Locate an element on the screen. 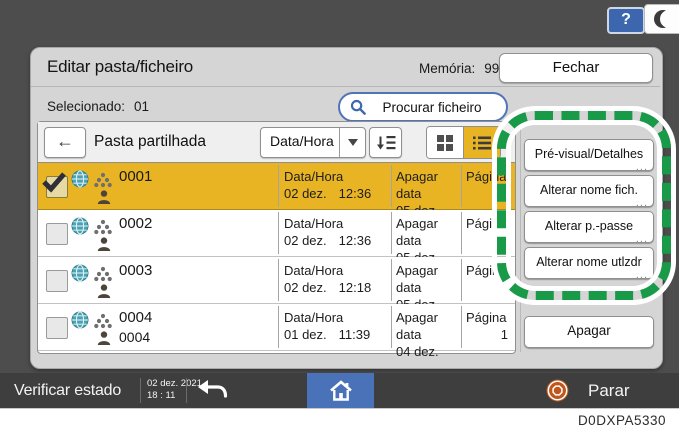  sort-by-value: Data/Hora is located at coordinates (302, 141).